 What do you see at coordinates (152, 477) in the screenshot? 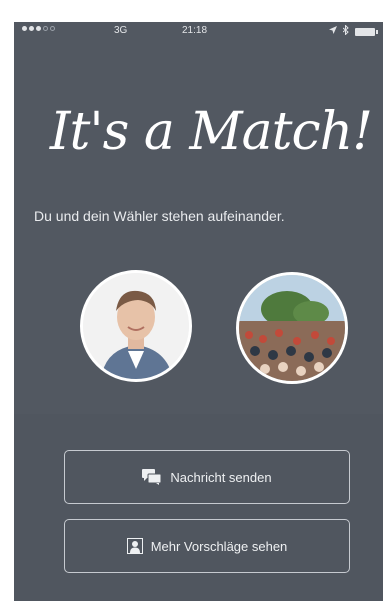
I see `chat-bubbles-icon` at bounding box center [152, 477].